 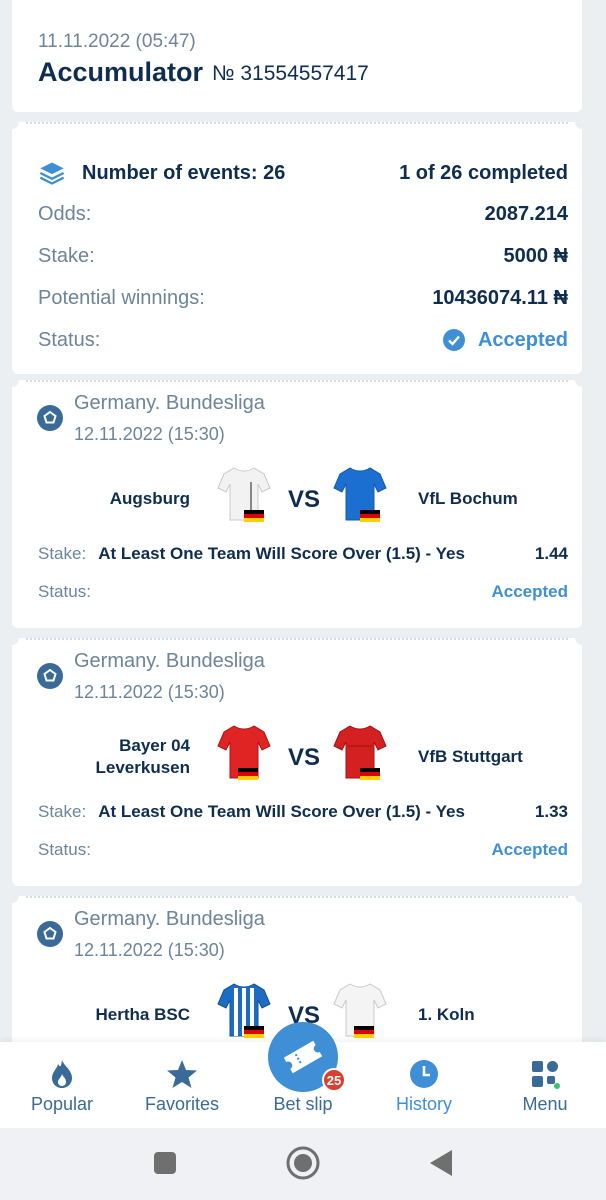 I want to click on away-team: VfL Bochum, so click(x=468, y=498).